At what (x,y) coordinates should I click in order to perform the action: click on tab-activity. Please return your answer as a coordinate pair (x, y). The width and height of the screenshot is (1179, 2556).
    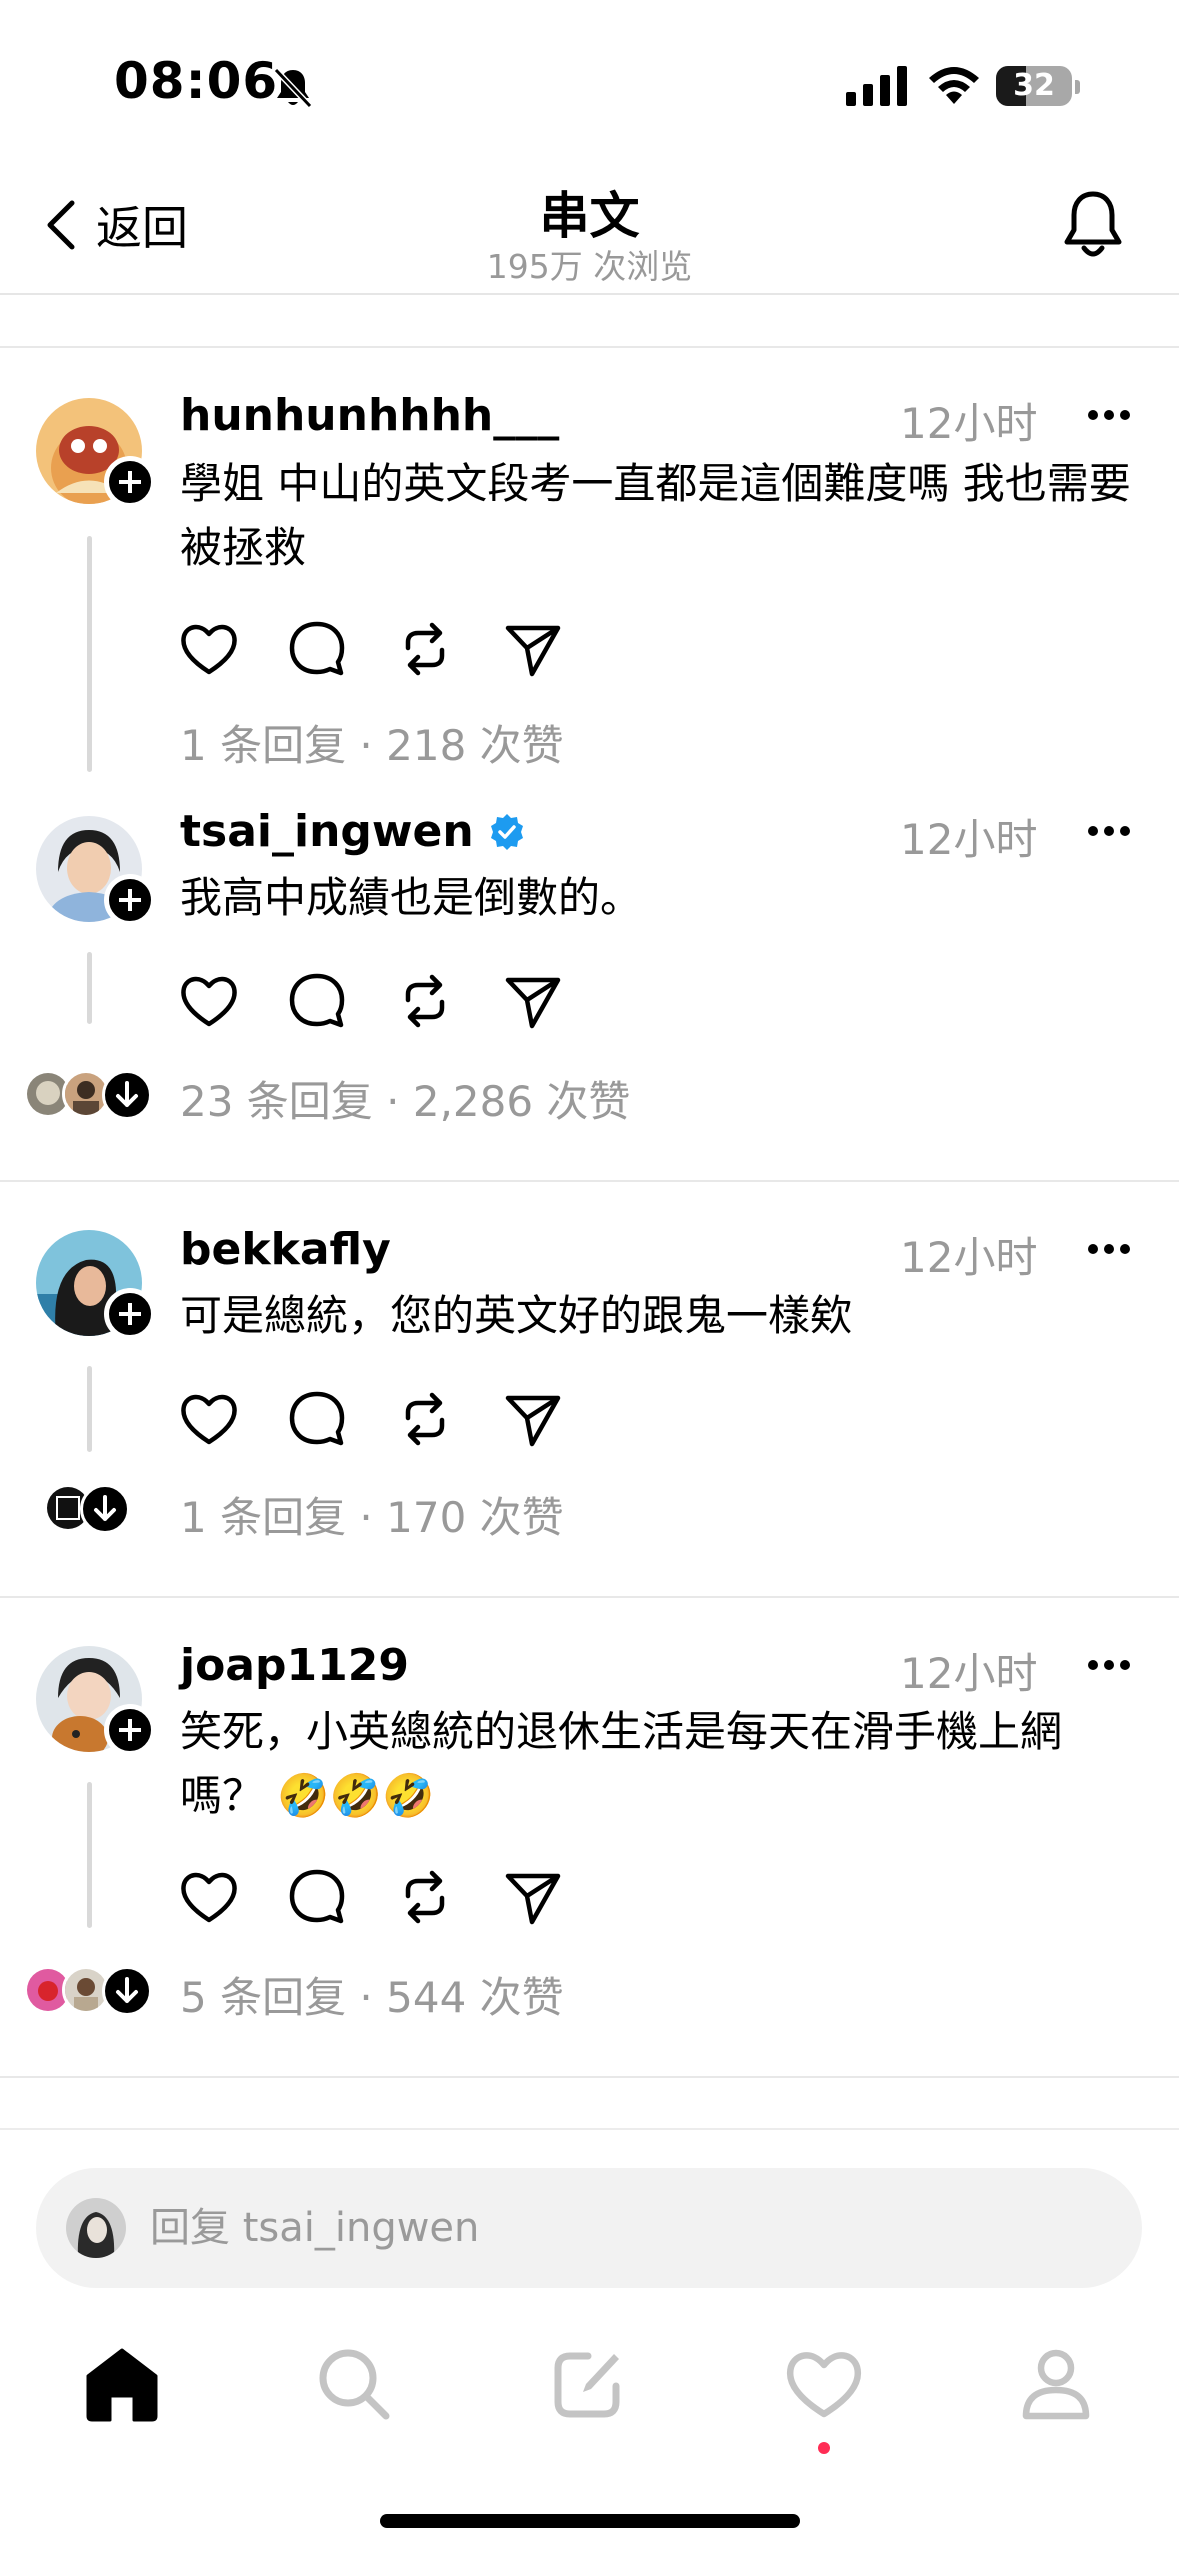
    Looking at the image, I should click on (824, 2384).